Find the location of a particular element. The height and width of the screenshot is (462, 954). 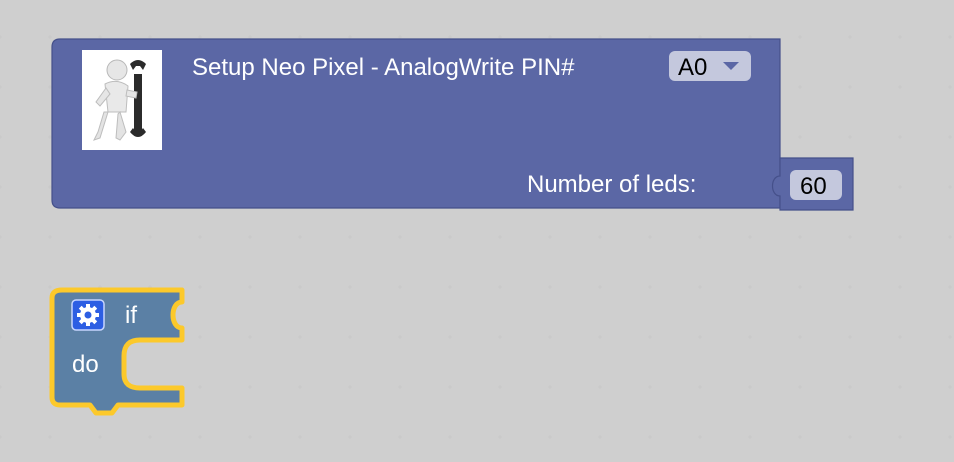

gear-icon is located at coordinates (88, 315).